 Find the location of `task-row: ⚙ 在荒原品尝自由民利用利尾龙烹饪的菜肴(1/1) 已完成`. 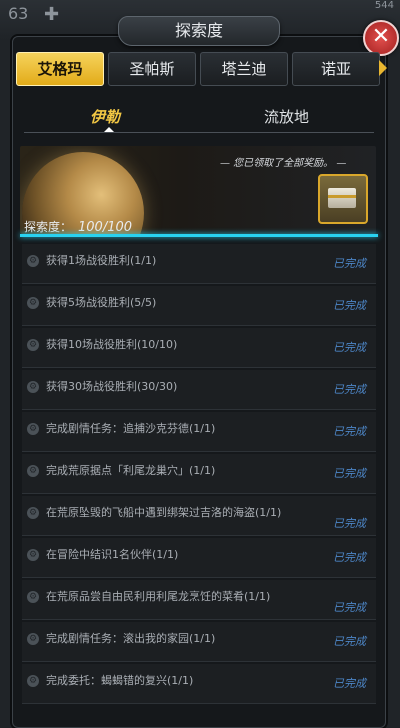

task-row: ⚙ 在荒原品尝自由民利用利尾龙烹饪的菜肴(1/1) 已完成 is located at coordinates (199, 600).